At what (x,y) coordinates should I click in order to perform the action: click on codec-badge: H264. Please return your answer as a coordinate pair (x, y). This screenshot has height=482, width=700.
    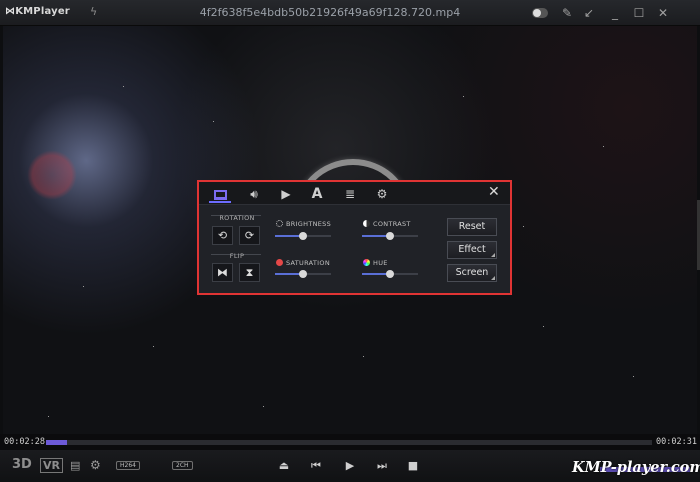
    Looking at the image, I should click on (128, 465).